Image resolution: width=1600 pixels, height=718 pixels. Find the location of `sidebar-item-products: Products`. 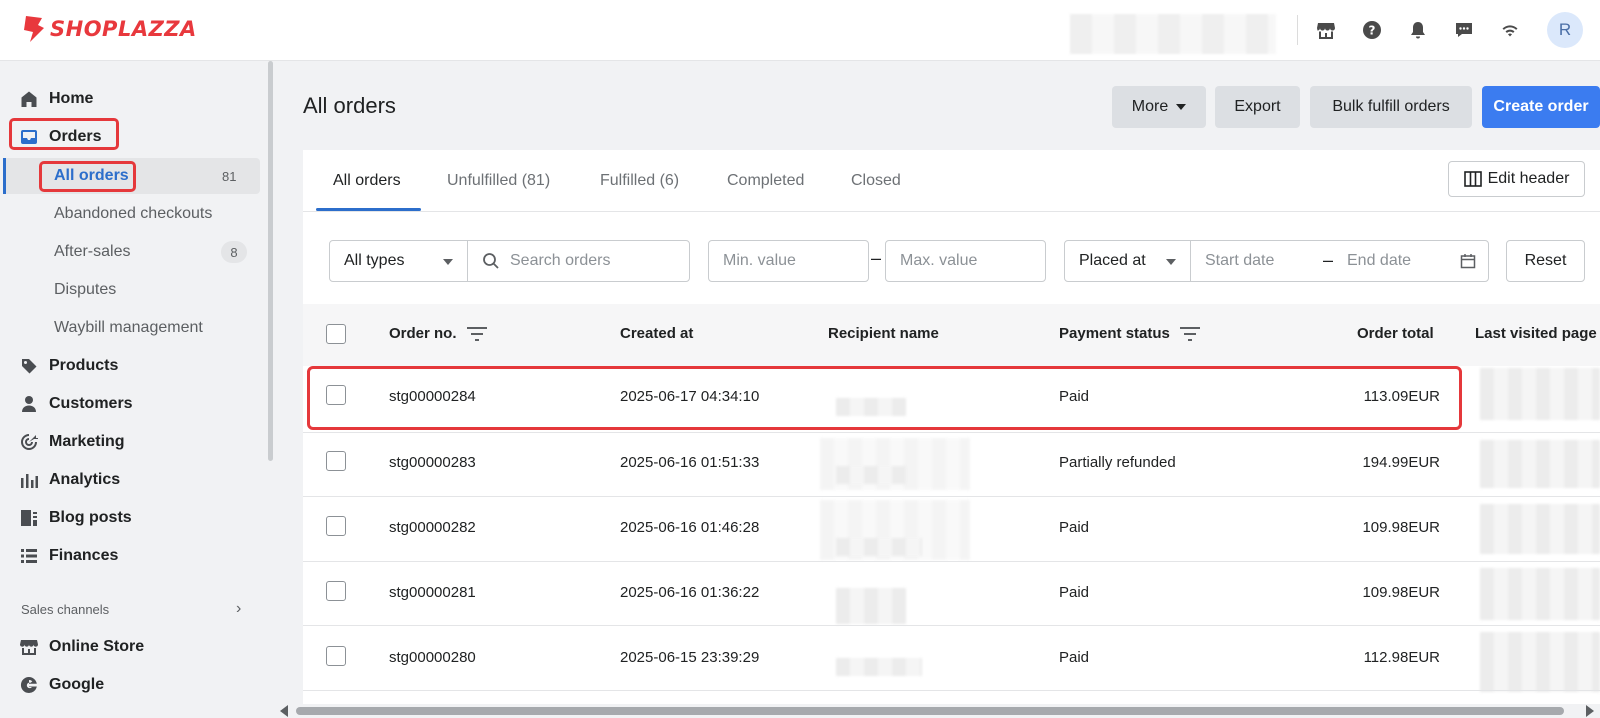

sidebar-item-products: Products is located at coordinates (69, 366).